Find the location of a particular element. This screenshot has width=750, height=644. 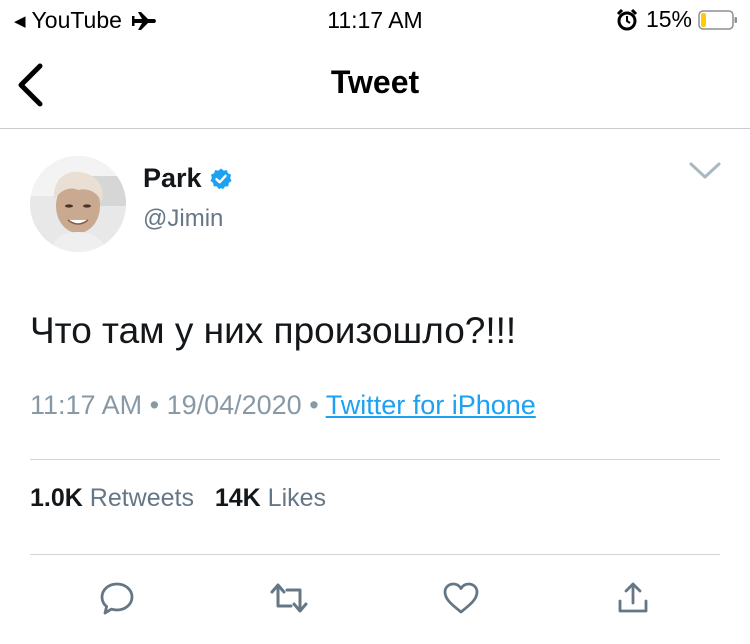

reply-button is located at coordinates (117, 598).